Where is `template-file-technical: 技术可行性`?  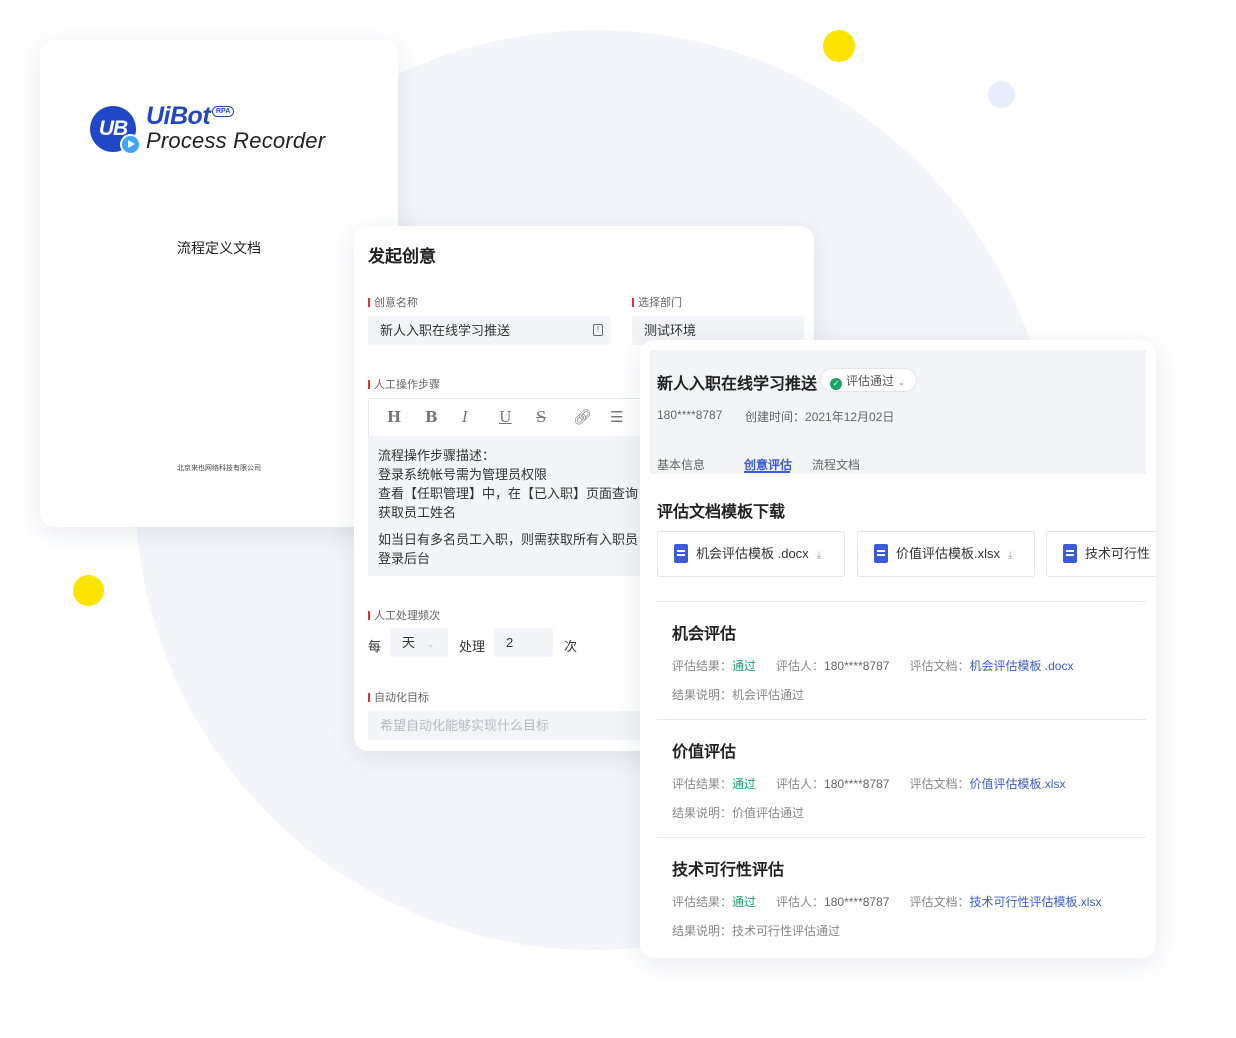
template-file-technical: 技术可行性 is located at coordinates (1101, 554).